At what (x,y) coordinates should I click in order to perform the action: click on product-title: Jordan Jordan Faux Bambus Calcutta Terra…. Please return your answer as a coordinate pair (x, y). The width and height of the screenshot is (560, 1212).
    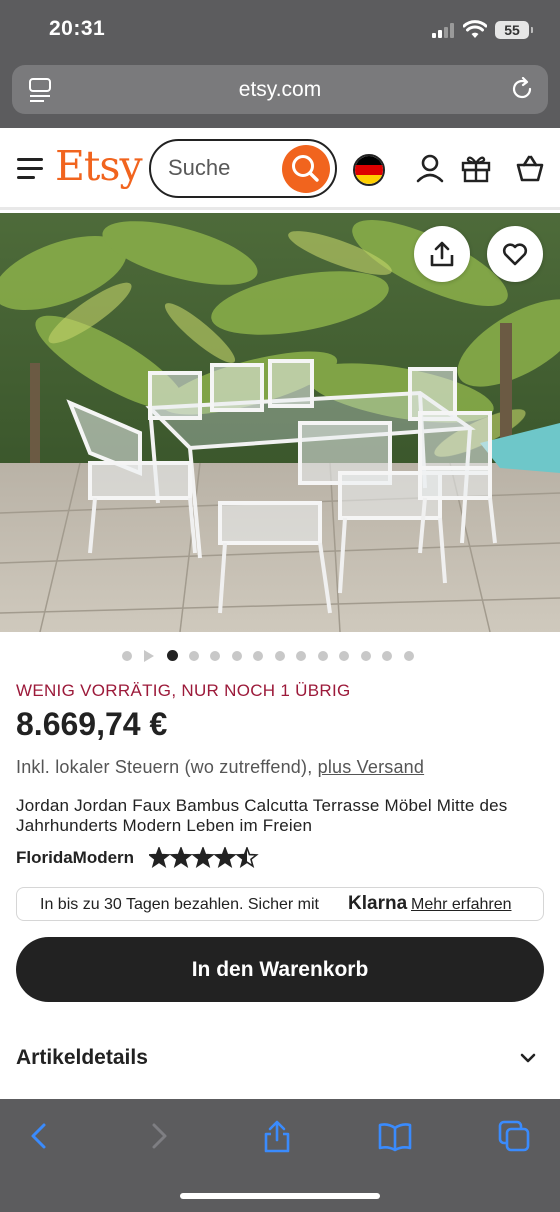
    Looking at the image, I should click on (262, 815).